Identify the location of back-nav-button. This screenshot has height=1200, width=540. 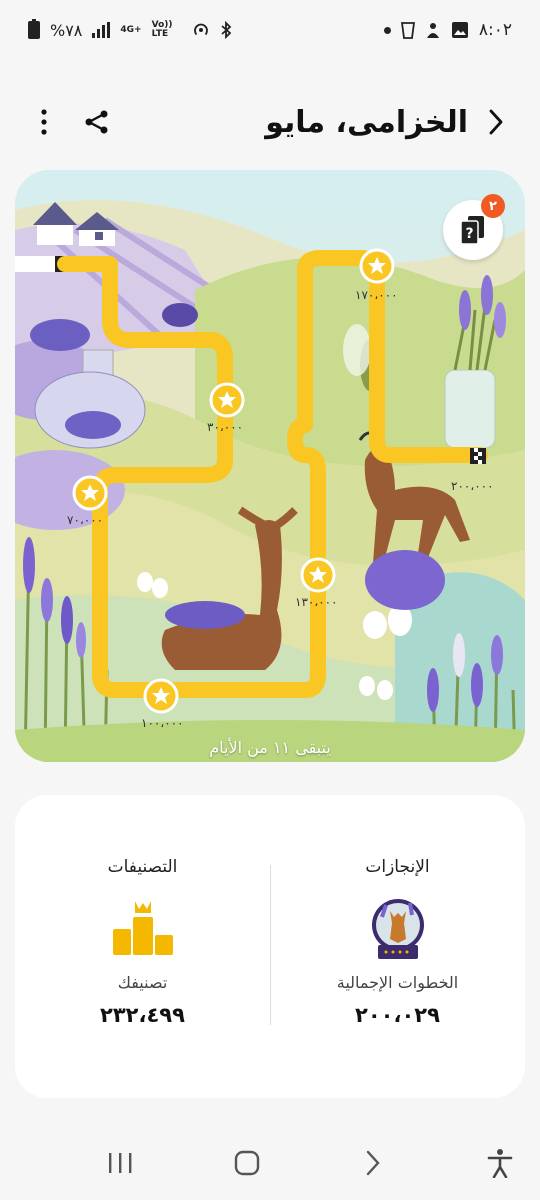
(373, 1163).